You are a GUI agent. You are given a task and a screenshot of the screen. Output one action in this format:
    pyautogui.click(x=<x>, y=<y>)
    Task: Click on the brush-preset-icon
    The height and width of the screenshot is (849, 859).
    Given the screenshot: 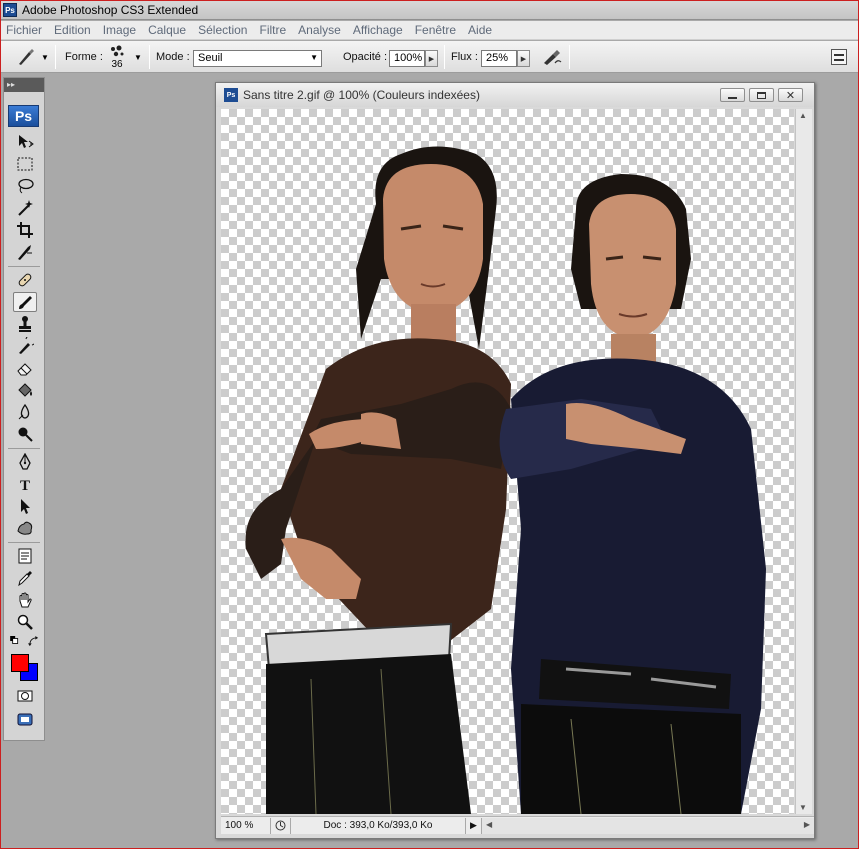 What is the action you would take?
    pyautogui.click(x=26, y=57)
    